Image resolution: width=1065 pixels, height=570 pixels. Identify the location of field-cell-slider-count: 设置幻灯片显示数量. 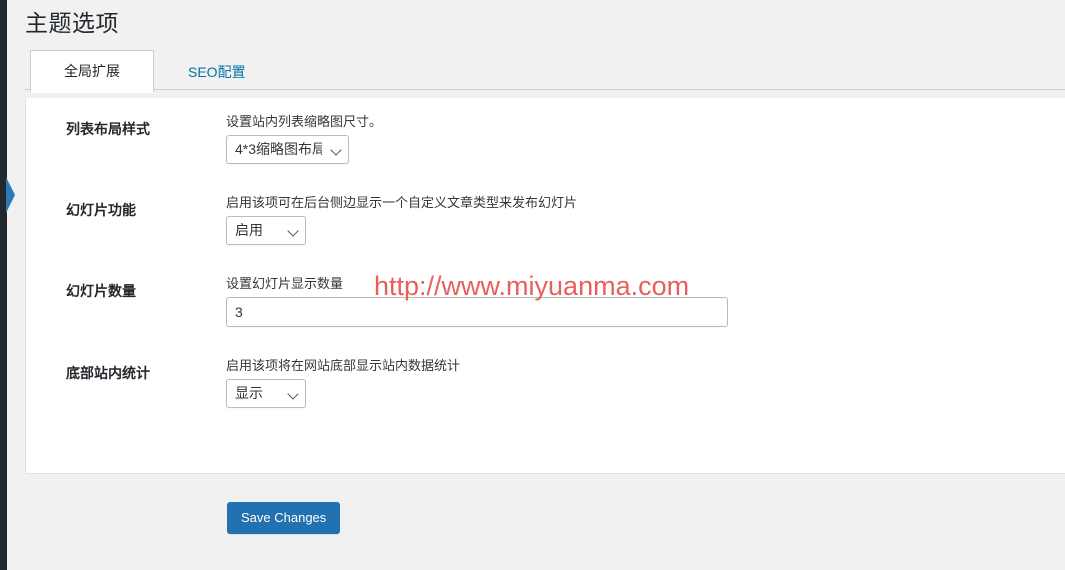
(645, 301).